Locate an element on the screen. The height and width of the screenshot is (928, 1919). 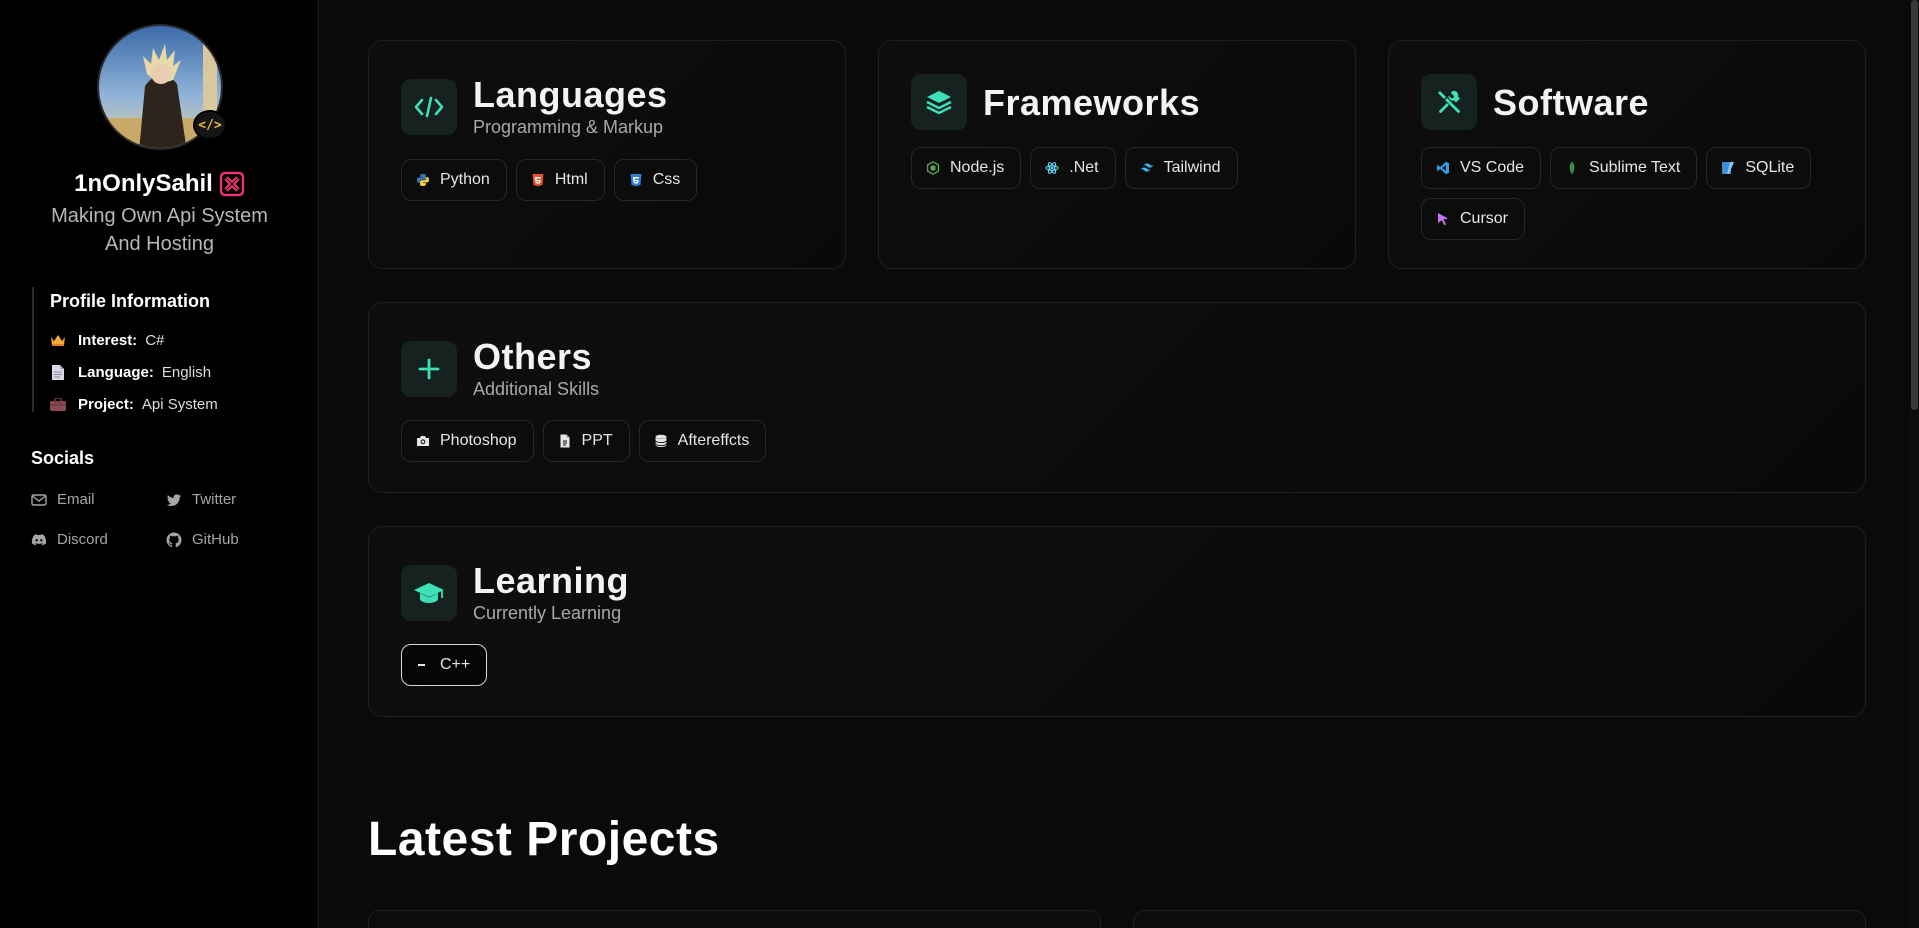
chip-list: VS Code Sublime Text SQLite Cursor is located at coordinates (1631, 193).